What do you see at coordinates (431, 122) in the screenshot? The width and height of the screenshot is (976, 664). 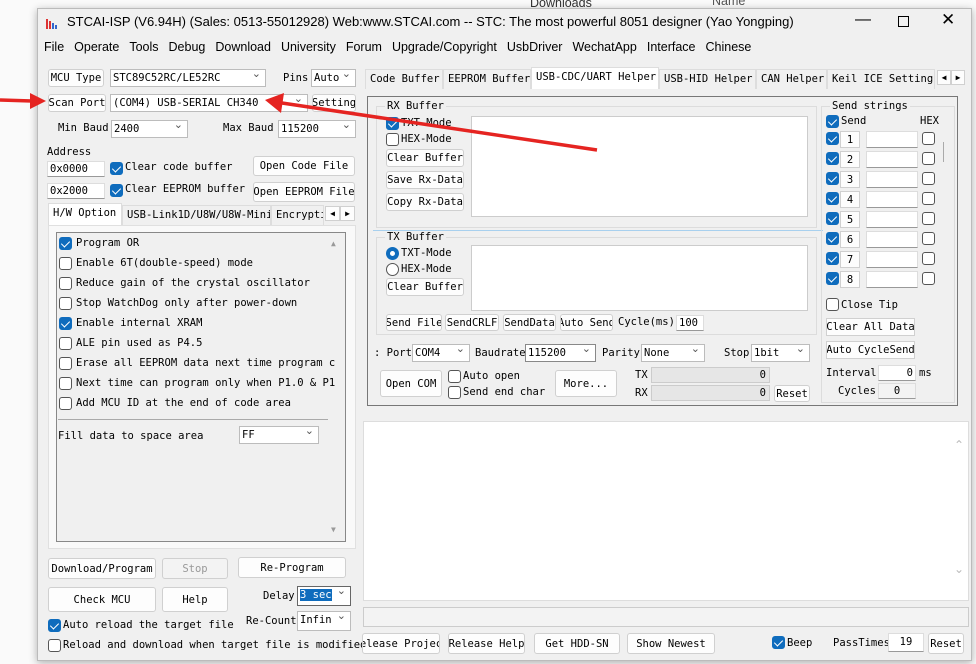 I see `annotation-arrow-port` at bounding box center [431, 122].